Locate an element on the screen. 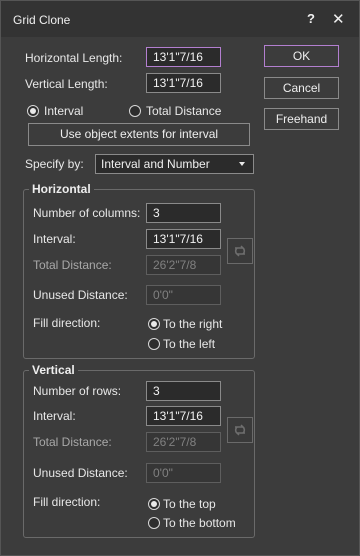 The height and width of the screenshot is (556, 360). horizontal-total-field: 26'2"7/8 is located at coordinates (183, 265).